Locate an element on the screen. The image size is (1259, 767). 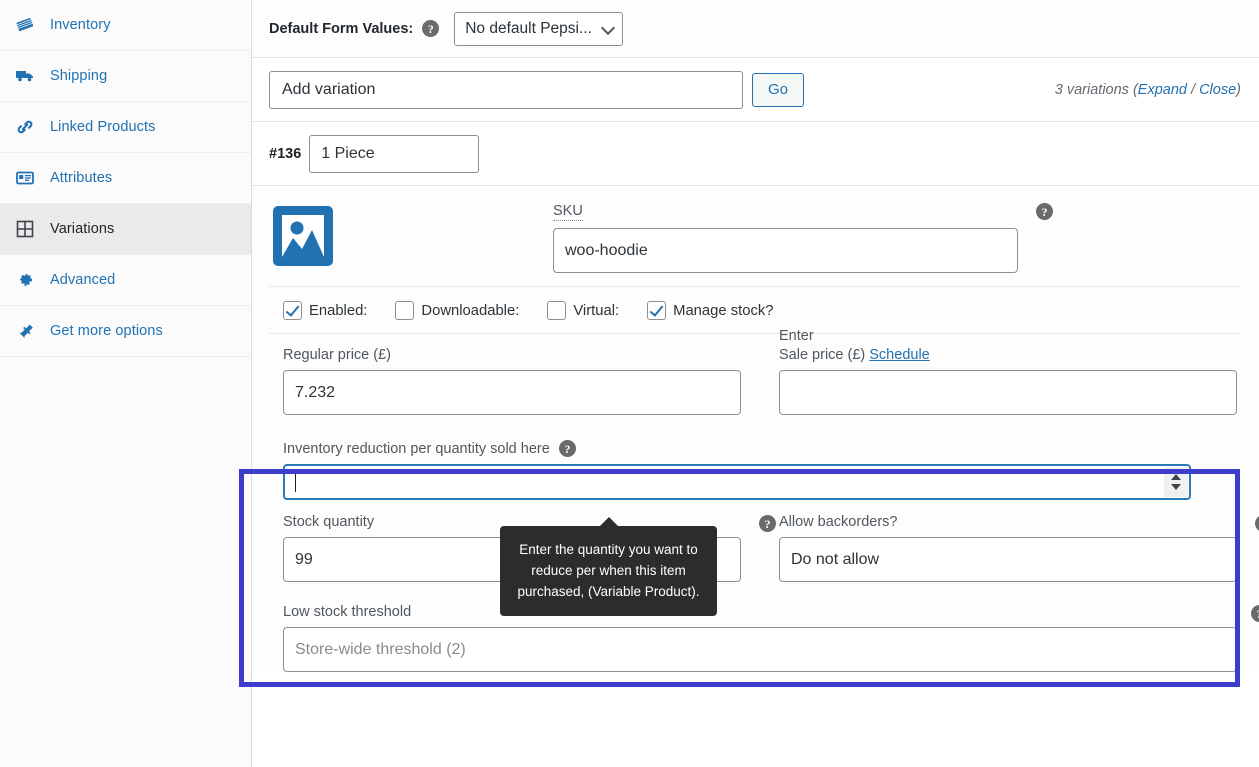
checkbox-downloadable: Downloadable: is located at coordinates (457, 310).